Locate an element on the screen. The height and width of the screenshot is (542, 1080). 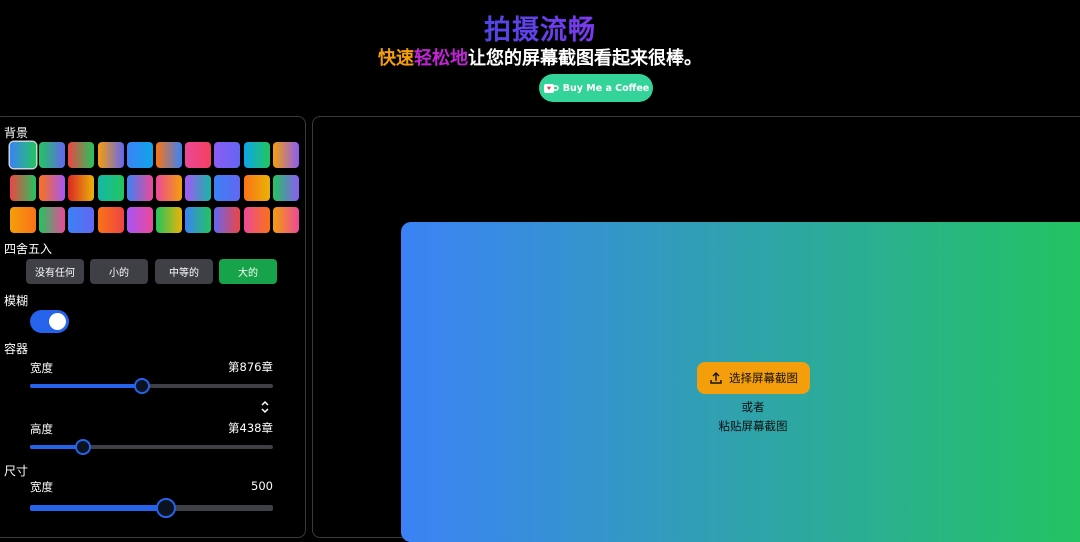
rounding-small-button: 小的 is located at coordinates (119, 271).